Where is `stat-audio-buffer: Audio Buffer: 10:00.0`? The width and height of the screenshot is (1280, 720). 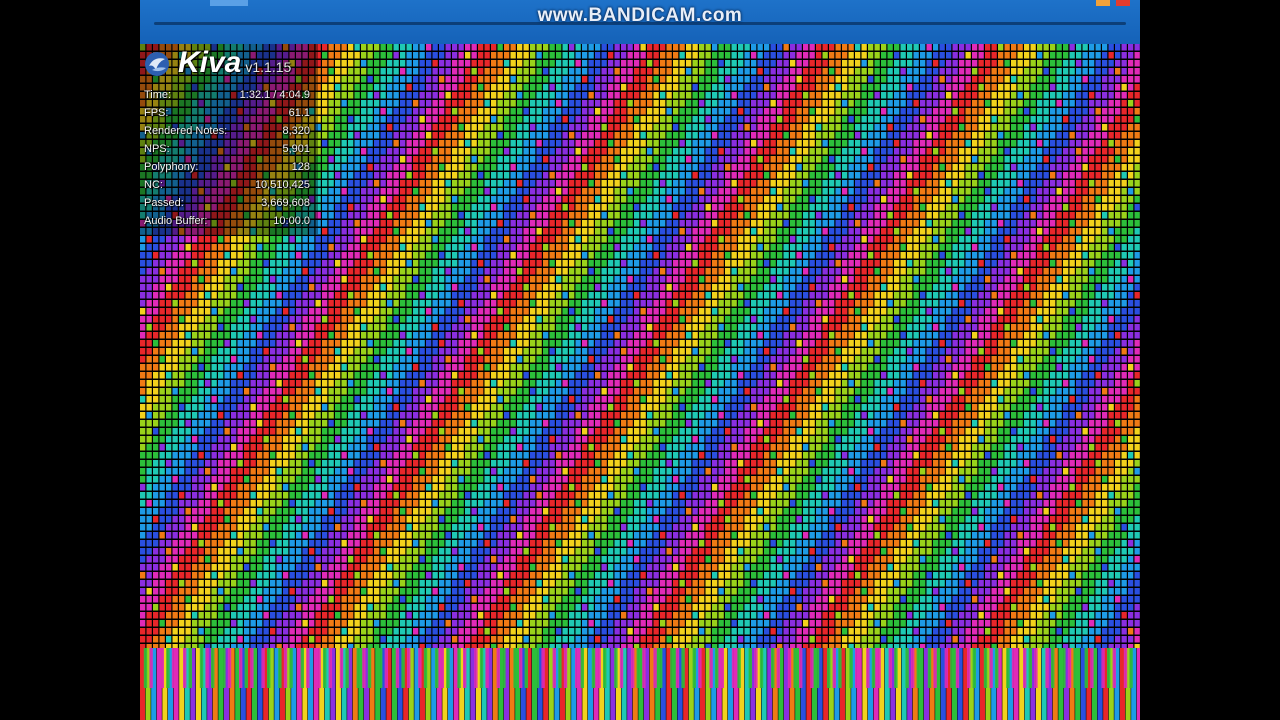 stat-audio-buffer: Audio Buffer: 10:00.0 is located at coordinates (227, 221).